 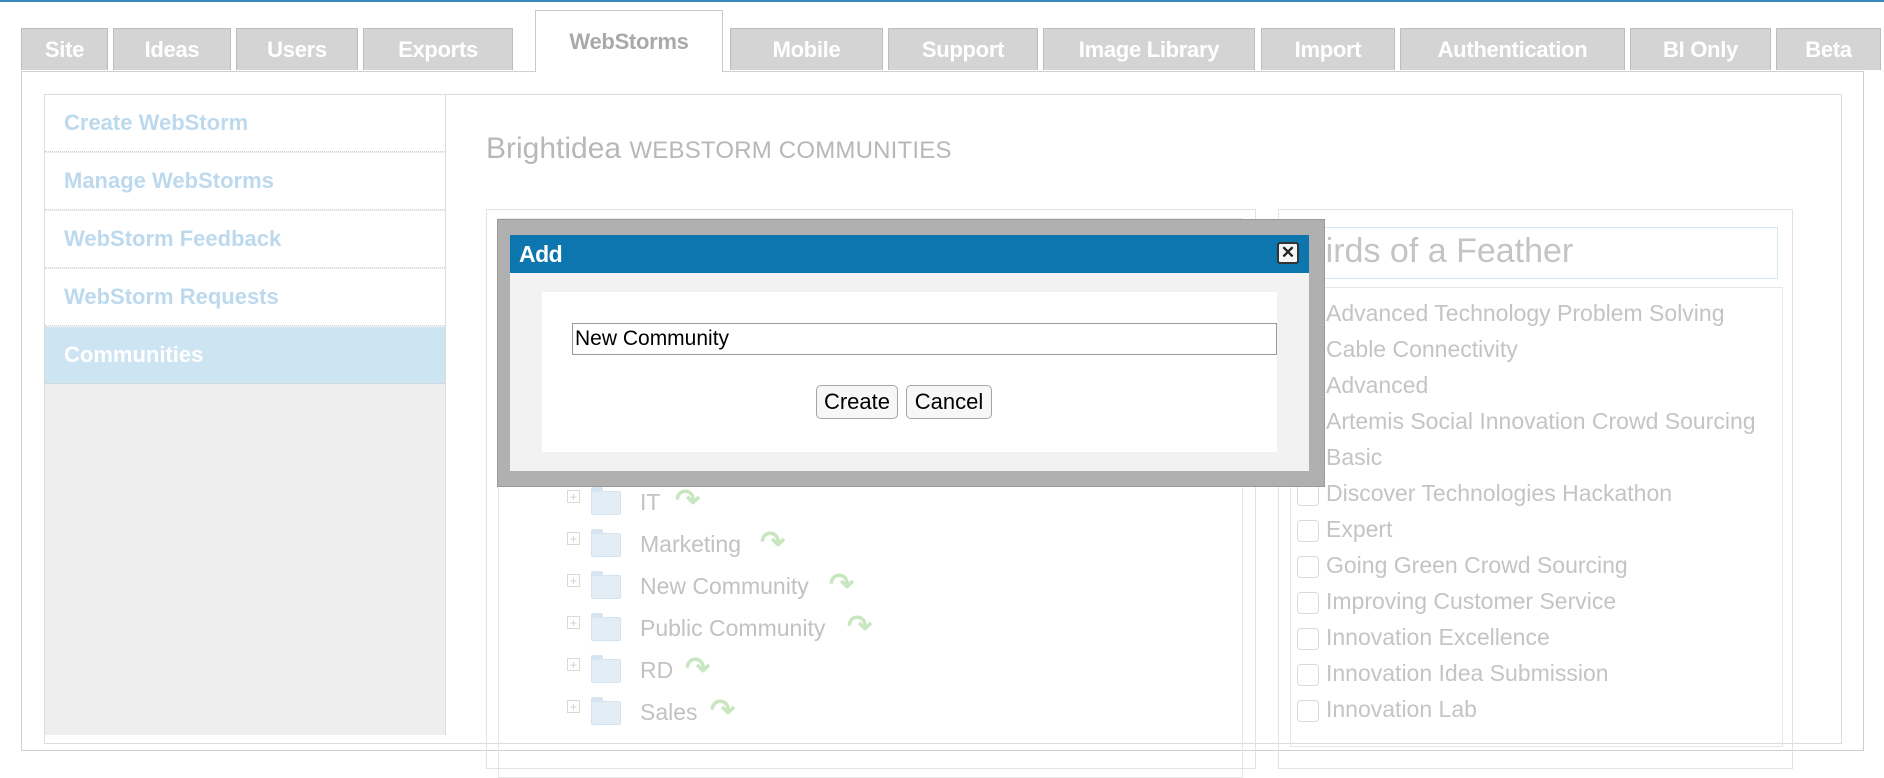 I want to click on list-item-label: Going Green Crowd Sourcing, so click(x=1477, y=565).